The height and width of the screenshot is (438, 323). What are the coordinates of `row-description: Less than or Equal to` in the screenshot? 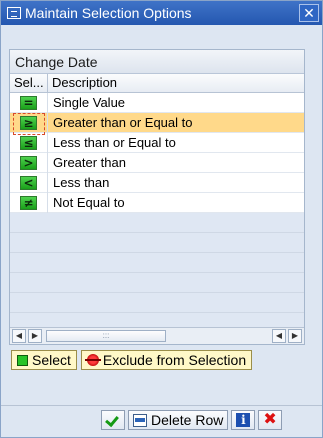 It's located at (114, 142).